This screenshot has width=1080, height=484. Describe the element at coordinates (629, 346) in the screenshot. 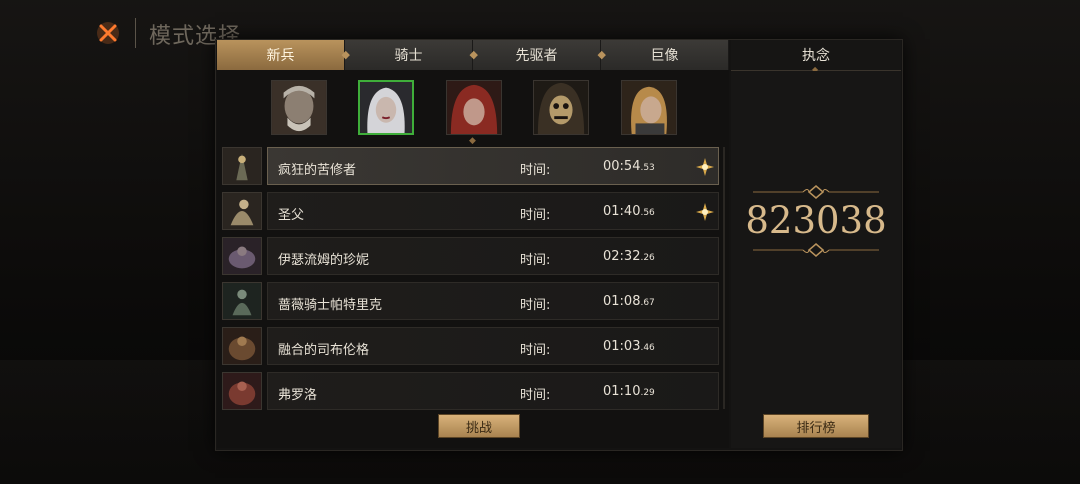

I see `clear-time: 01:03.46` at that location.